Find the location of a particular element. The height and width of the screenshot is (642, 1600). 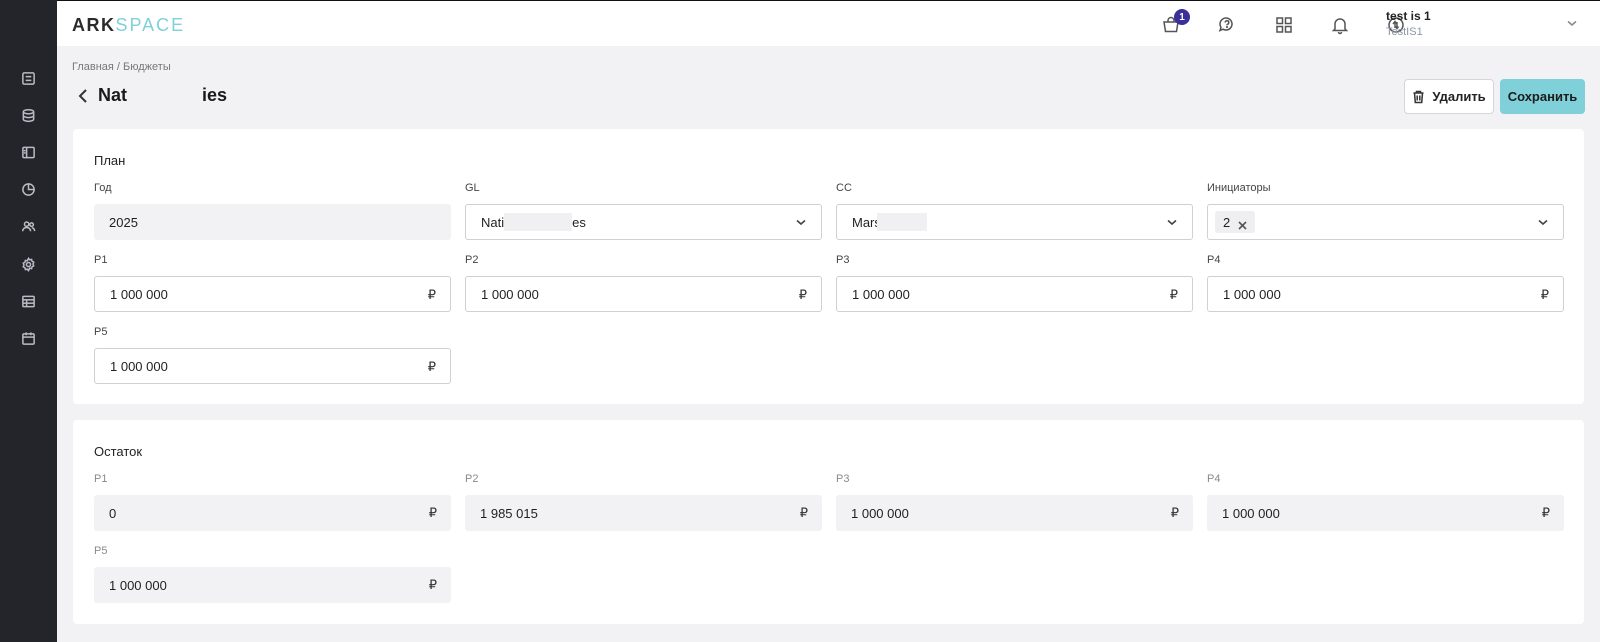

plan-p4-input: 1 000 000 ₽ is located at coordinates (1385, 294).